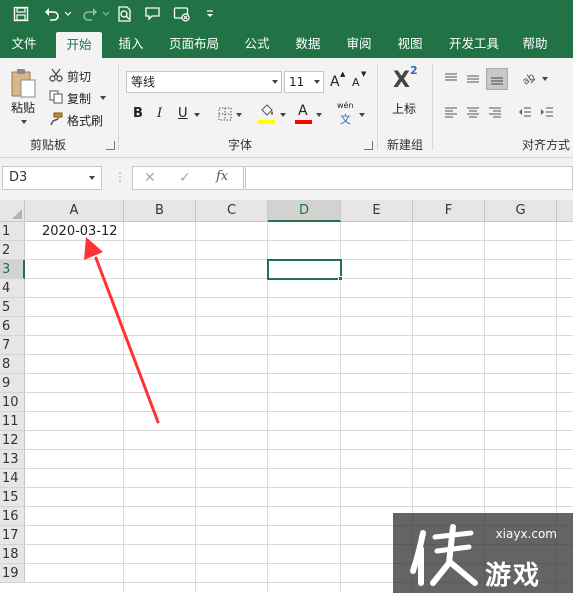 This screenshot has width=573, height=593. What do you see at coordinates (56, 119) in the screenshot?
I see `format-painter-icon` at bounding box center [56, 119].